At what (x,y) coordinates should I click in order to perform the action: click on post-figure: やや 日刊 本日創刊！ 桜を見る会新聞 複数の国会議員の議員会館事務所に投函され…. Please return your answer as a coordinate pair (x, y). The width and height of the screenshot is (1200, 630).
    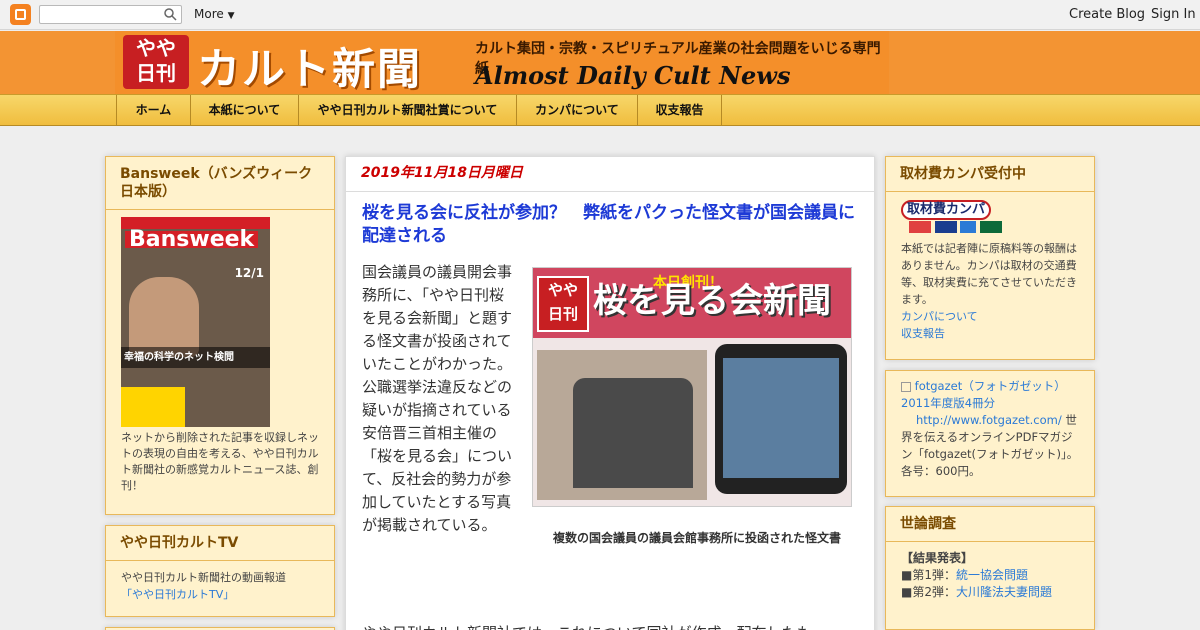
    Looking at the image, I should click on (697, 422).